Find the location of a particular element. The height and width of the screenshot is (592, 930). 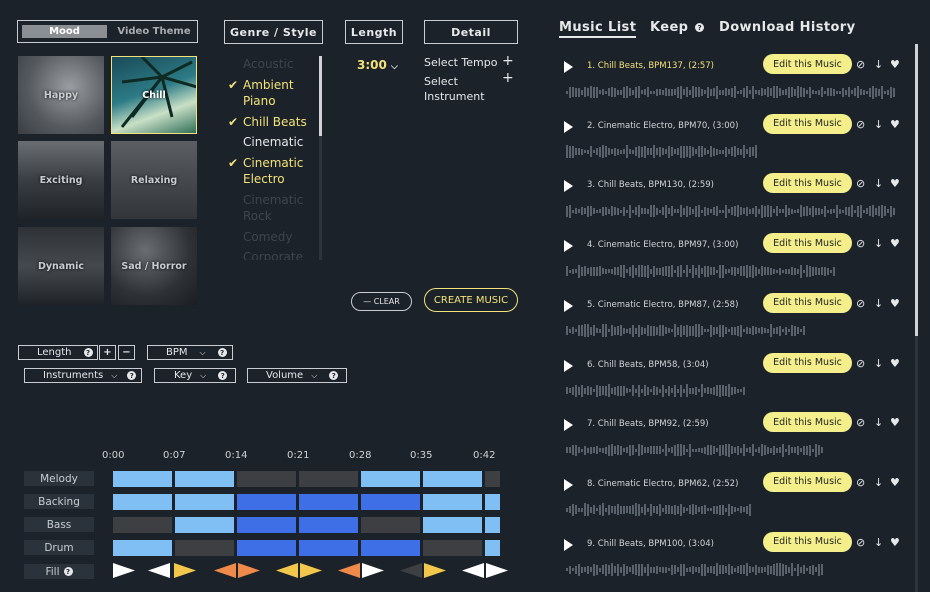

music-title: 2. Cinematic Electro, BPM70, (3:00) is located at coordinates (662, 126).